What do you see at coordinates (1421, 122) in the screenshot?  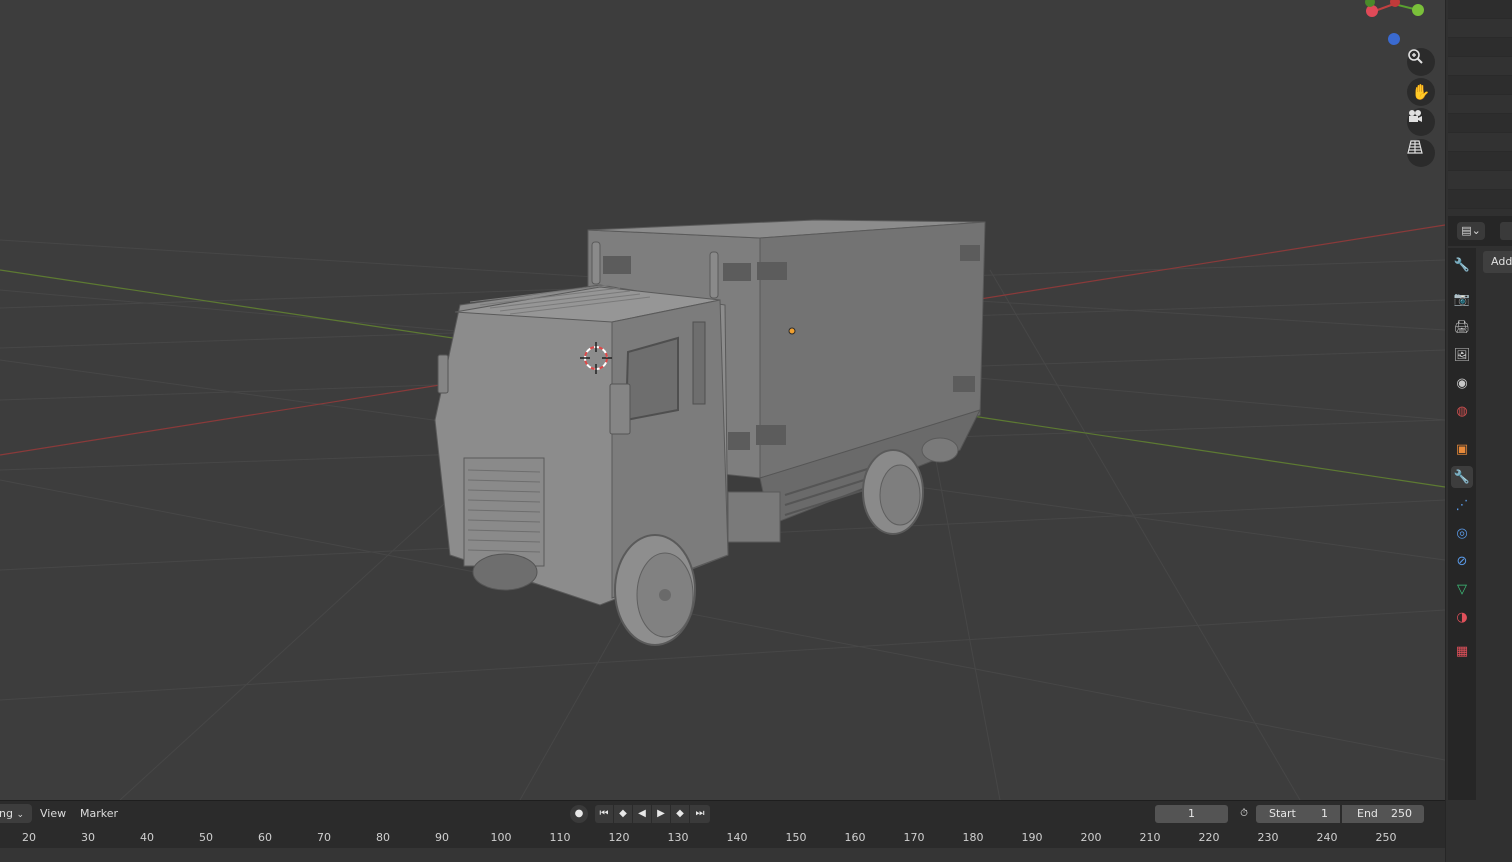 I see `camera-icon` at bounding box center [1421, 122].